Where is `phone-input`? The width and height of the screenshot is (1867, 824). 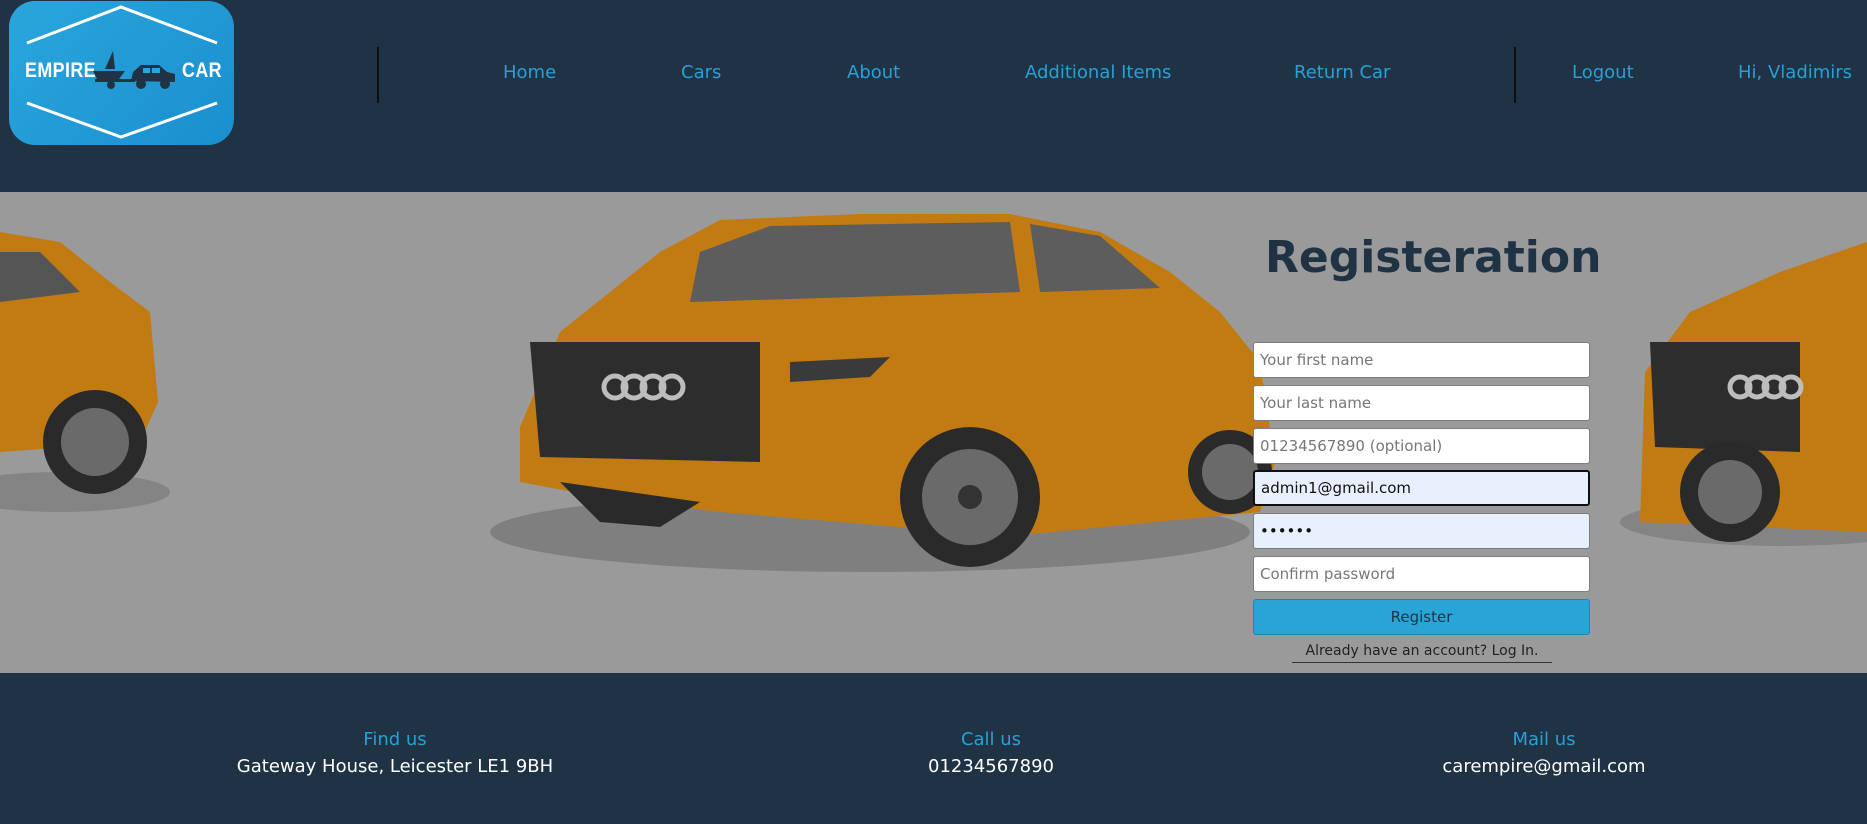 phone-input is located at coordinates (1421, 446).